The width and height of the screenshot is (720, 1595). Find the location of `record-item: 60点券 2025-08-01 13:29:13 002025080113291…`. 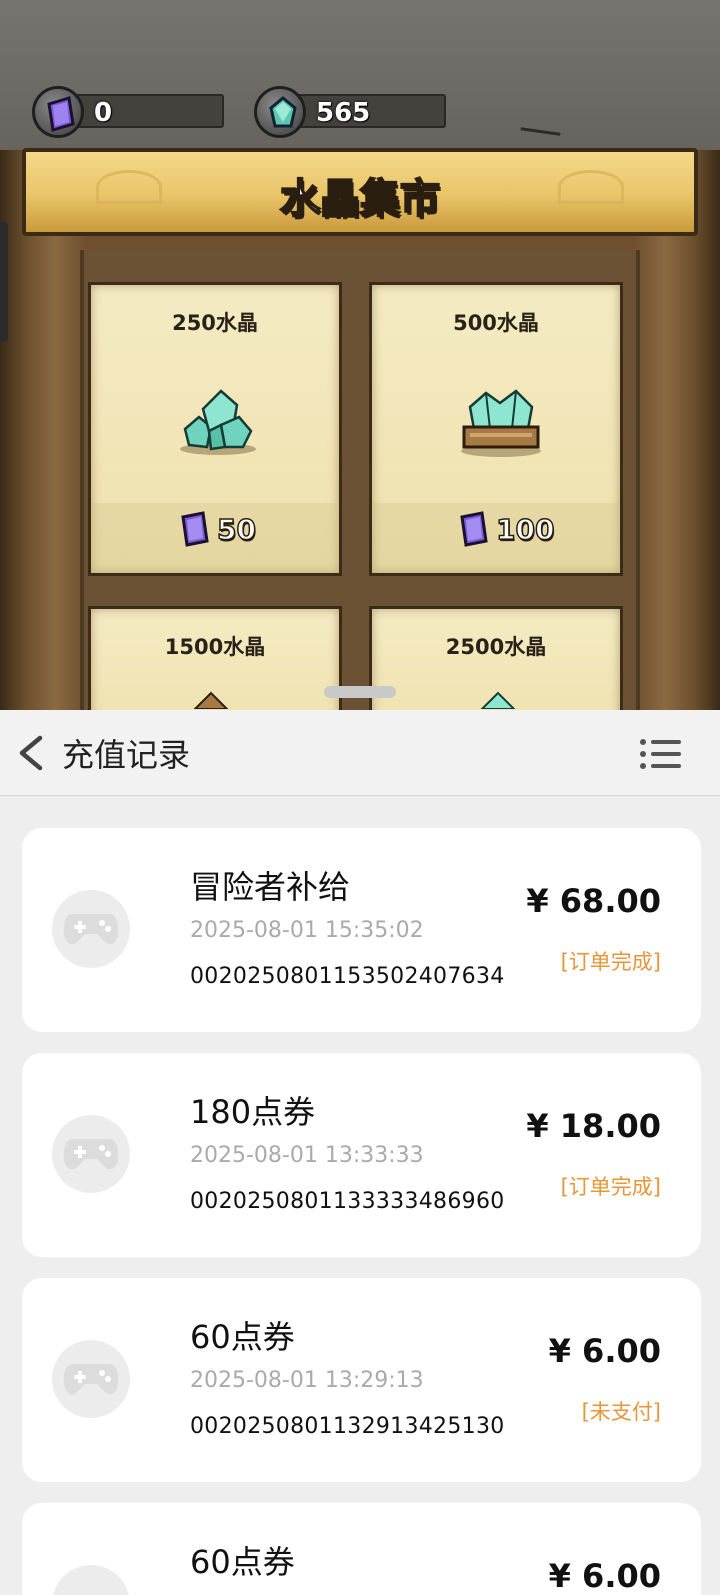

record-item: 60点券 2025-08-01 13:29:13 002025080113291… is located at coordinates (361, 1380).